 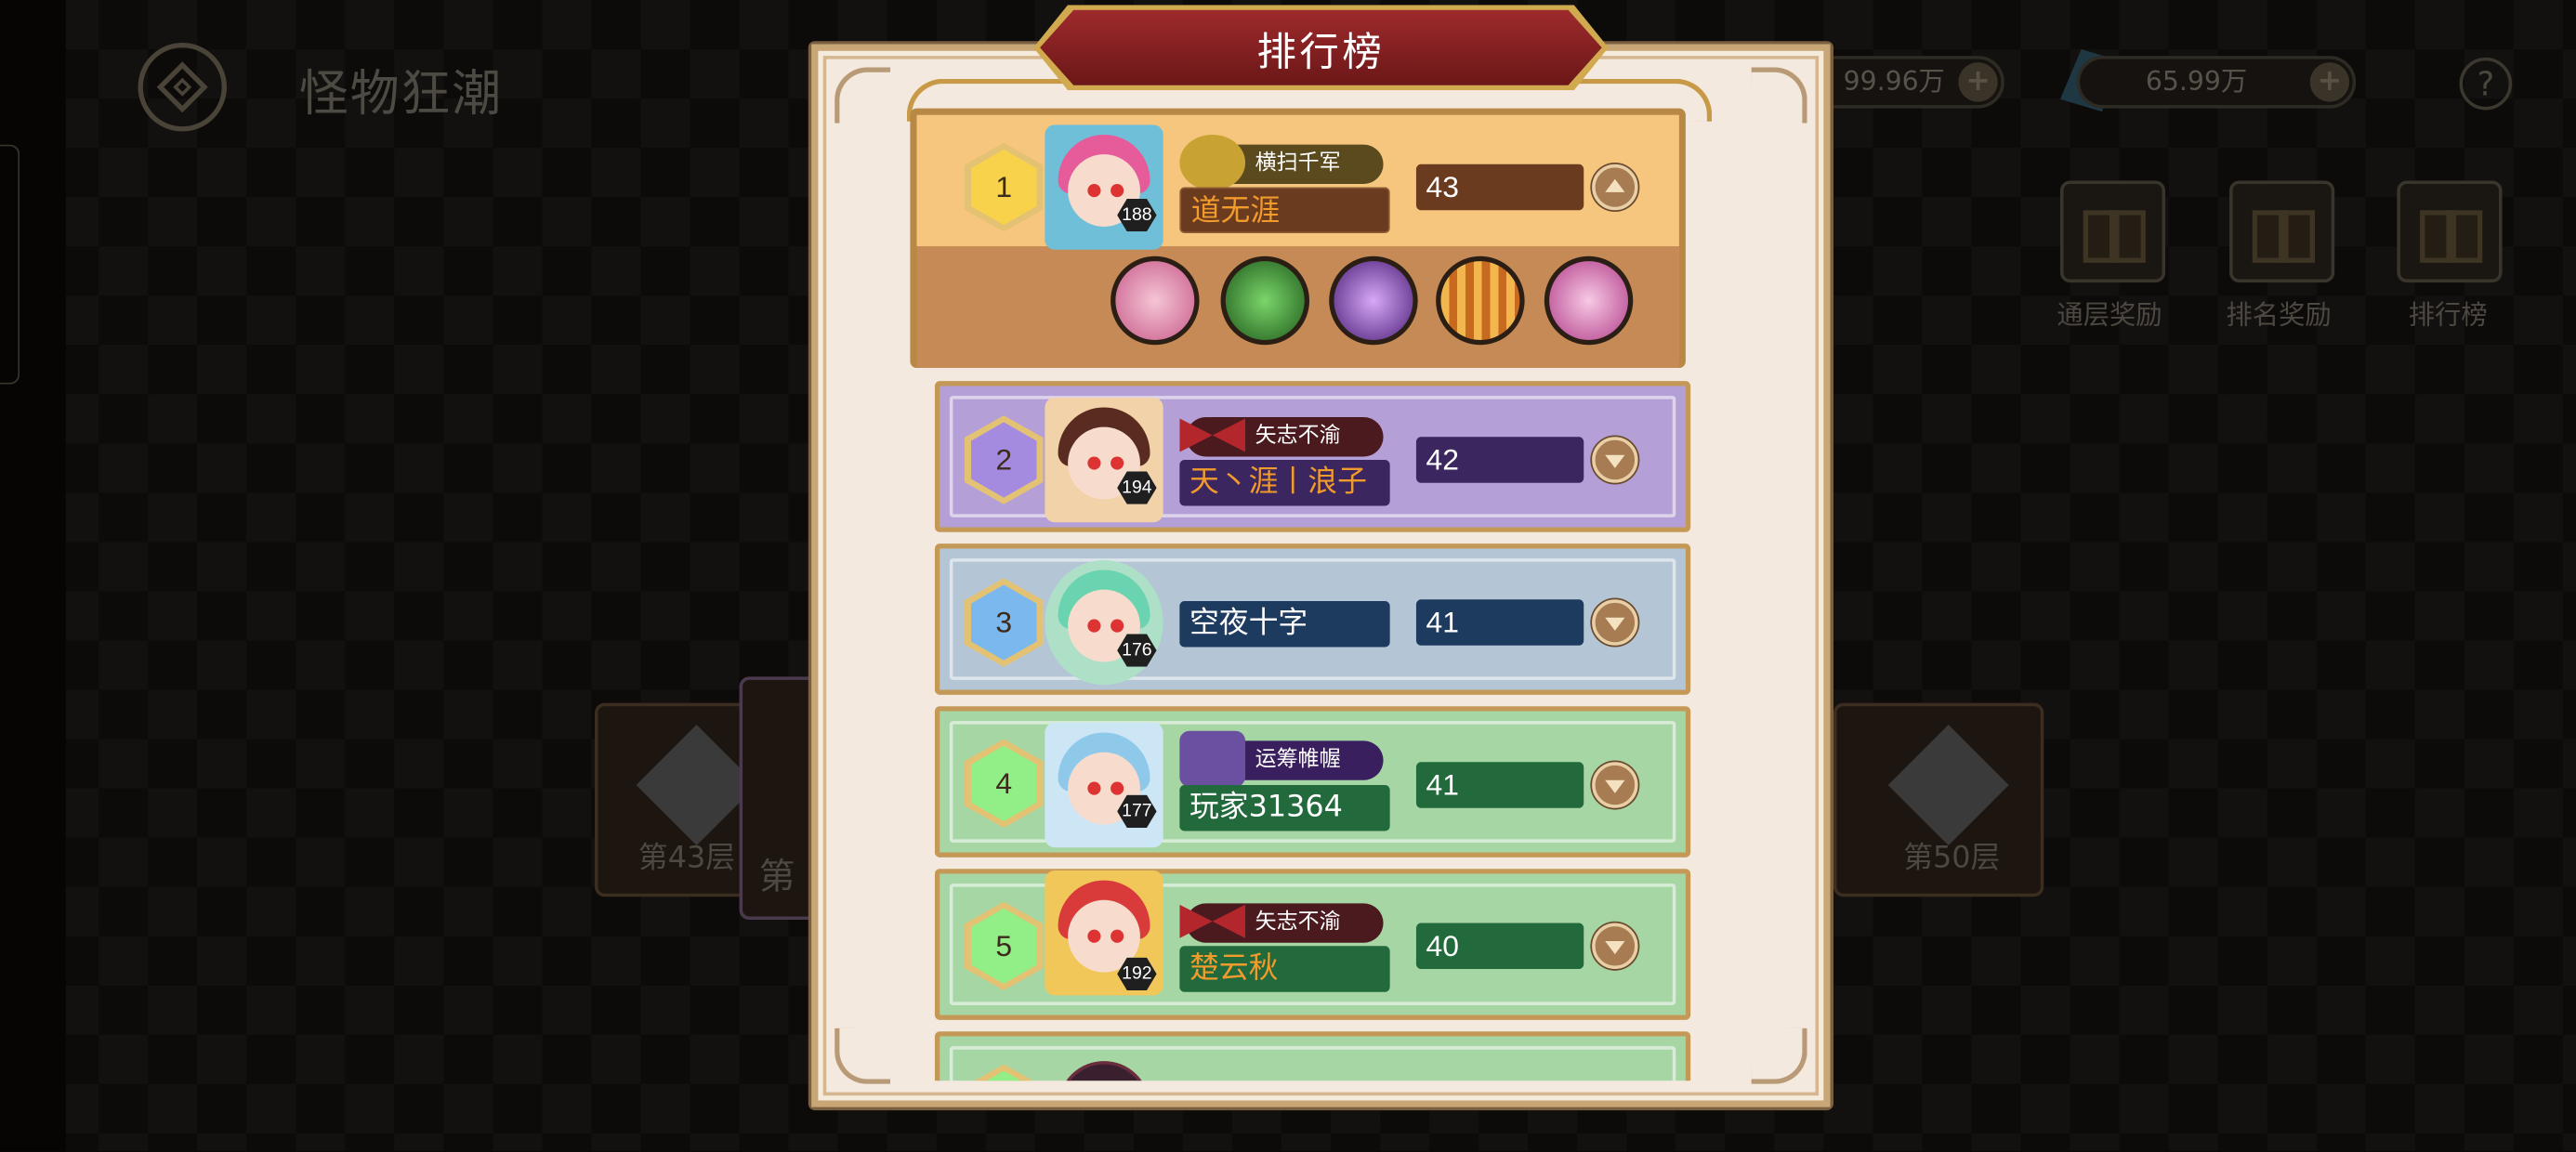 I want to click on floor-reward-label: 通层奖励, so click(x=2109, y=314).